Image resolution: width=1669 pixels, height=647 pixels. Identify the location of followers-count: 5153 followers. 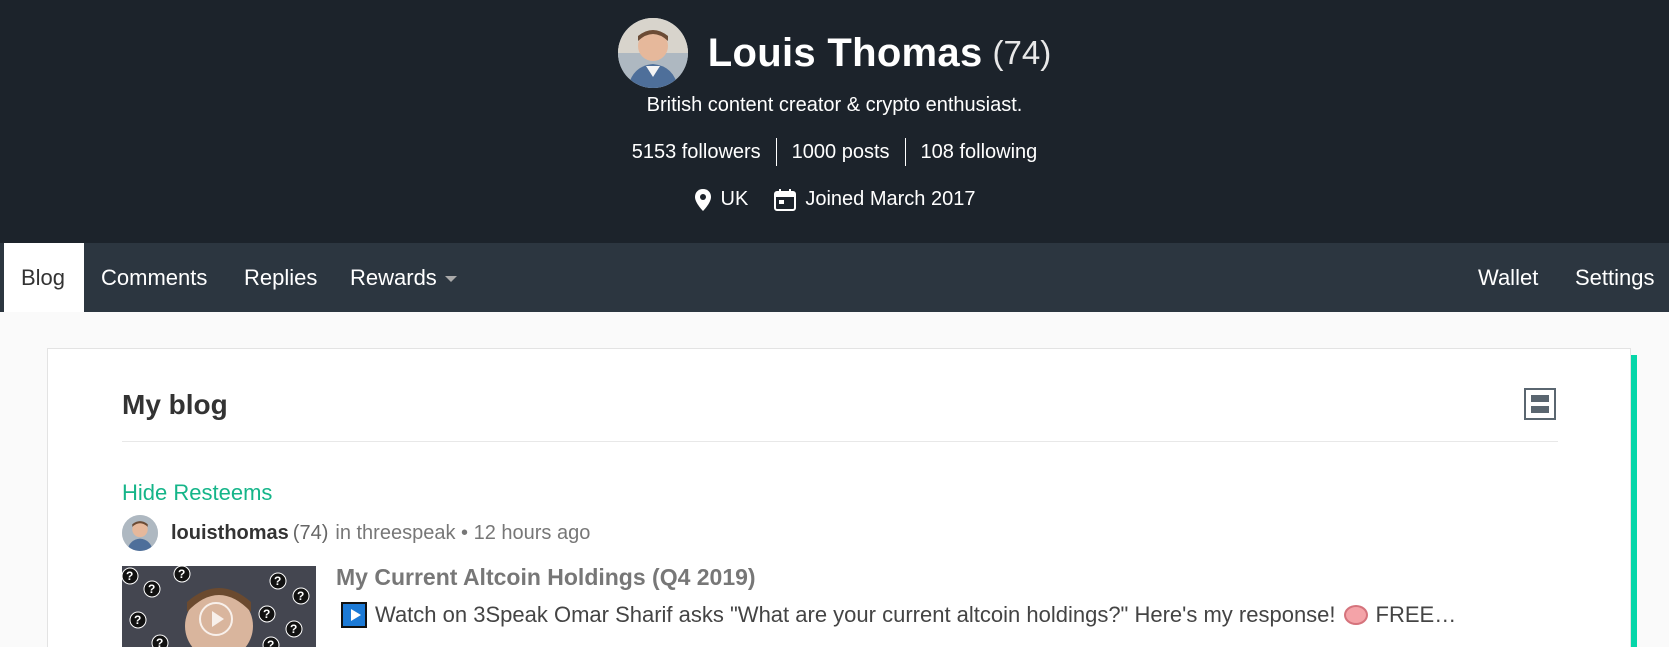
(696, 152).